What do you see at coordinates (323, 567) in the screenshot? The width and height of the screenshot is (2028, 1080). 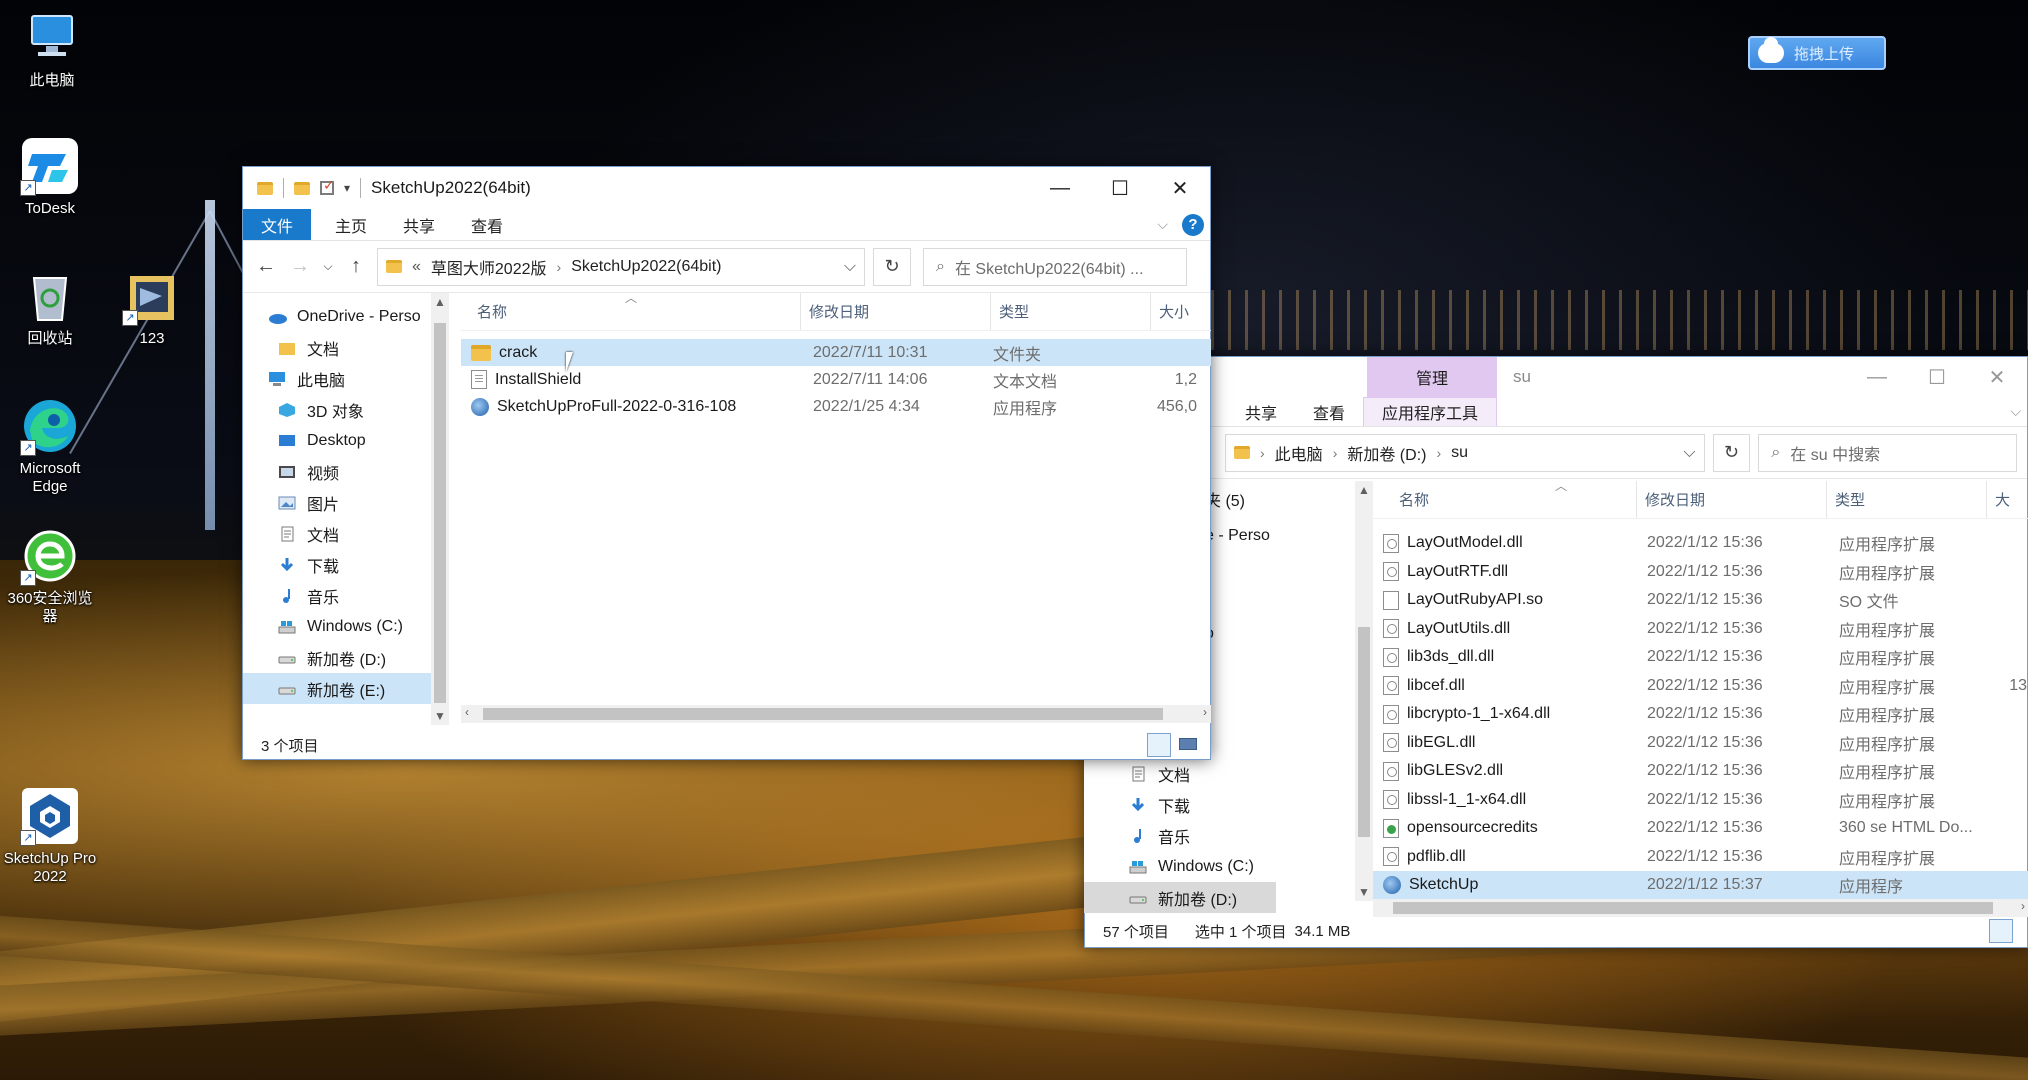 I see `nav-item-label: 下载` at bounding box center [323, 567].